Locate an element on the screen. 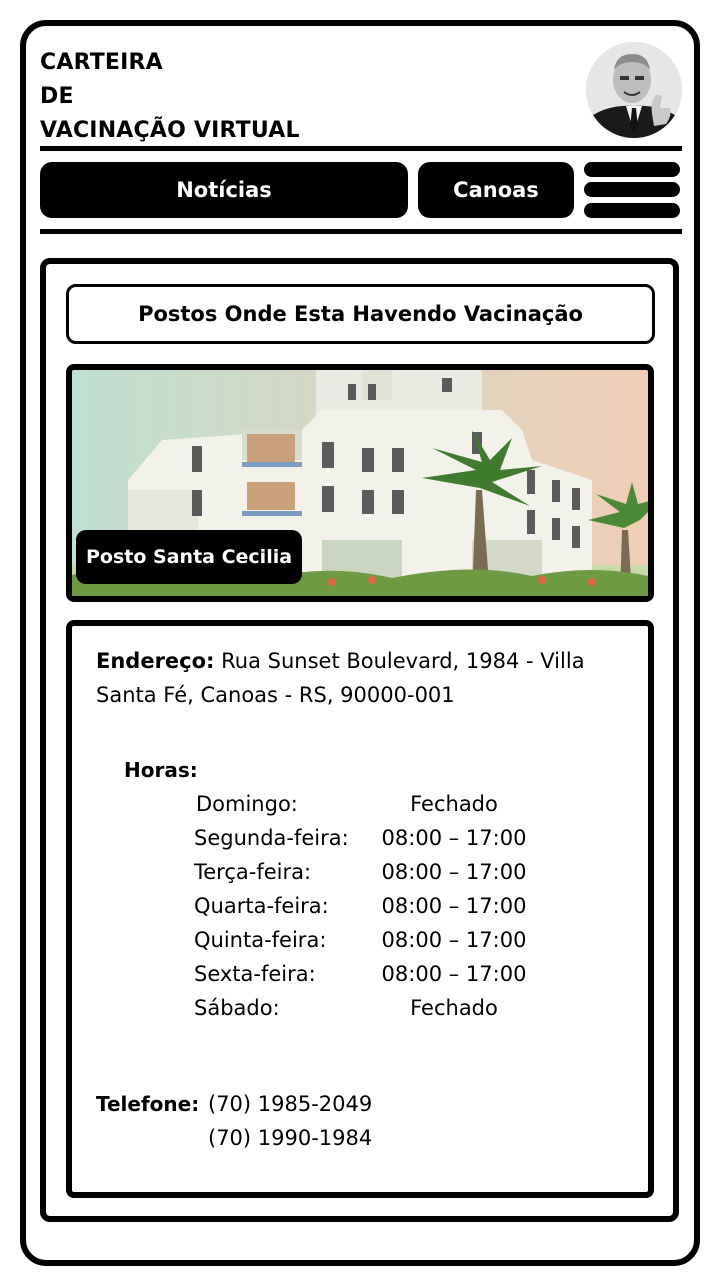 This screenshot has height=1280, width=720. hours-label: Horas: is located at coordinates (161, 770).